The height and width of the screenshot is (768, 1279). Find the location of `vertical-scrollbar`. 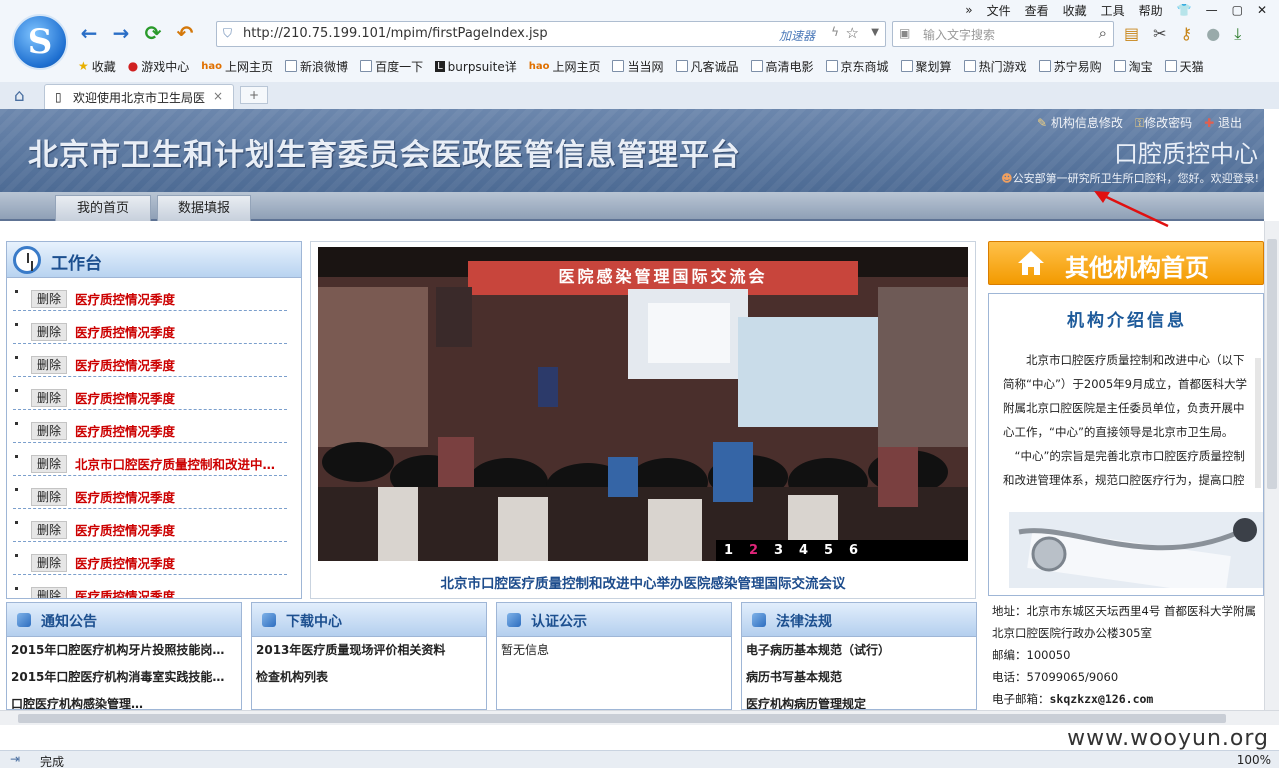

vertical-scrollbar is located at coordinates (1271, 465).